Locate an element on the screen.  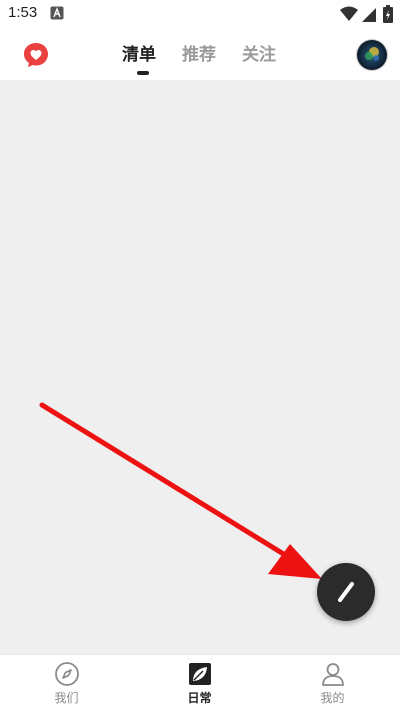
tab-recommend: 推荐 is located at coordinates (199, 52).